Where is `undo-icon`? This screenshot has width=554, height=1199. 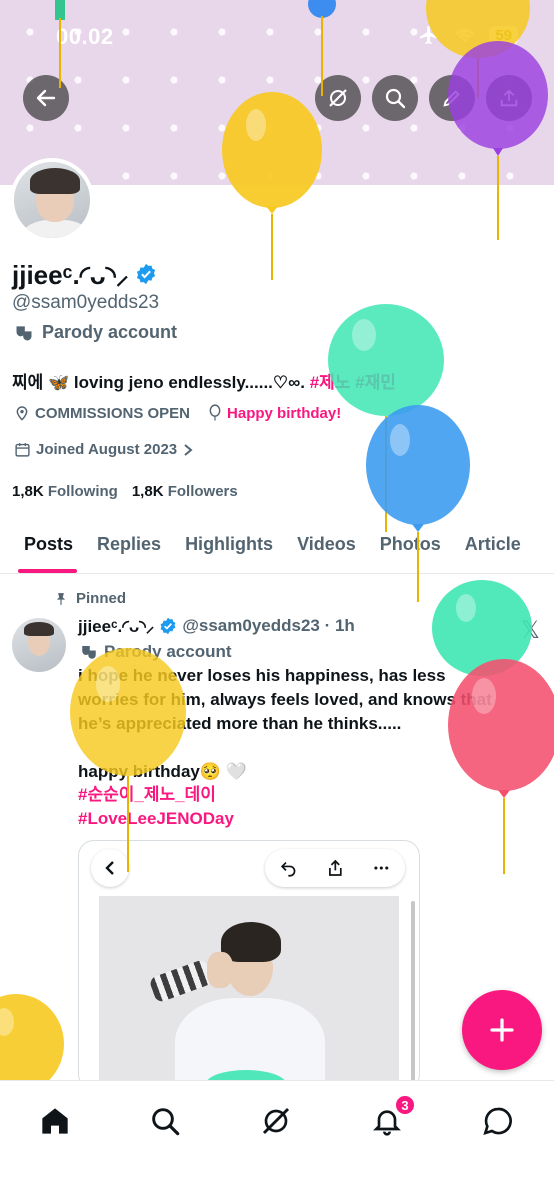
undo-icon is located at coordinates (288, 868).